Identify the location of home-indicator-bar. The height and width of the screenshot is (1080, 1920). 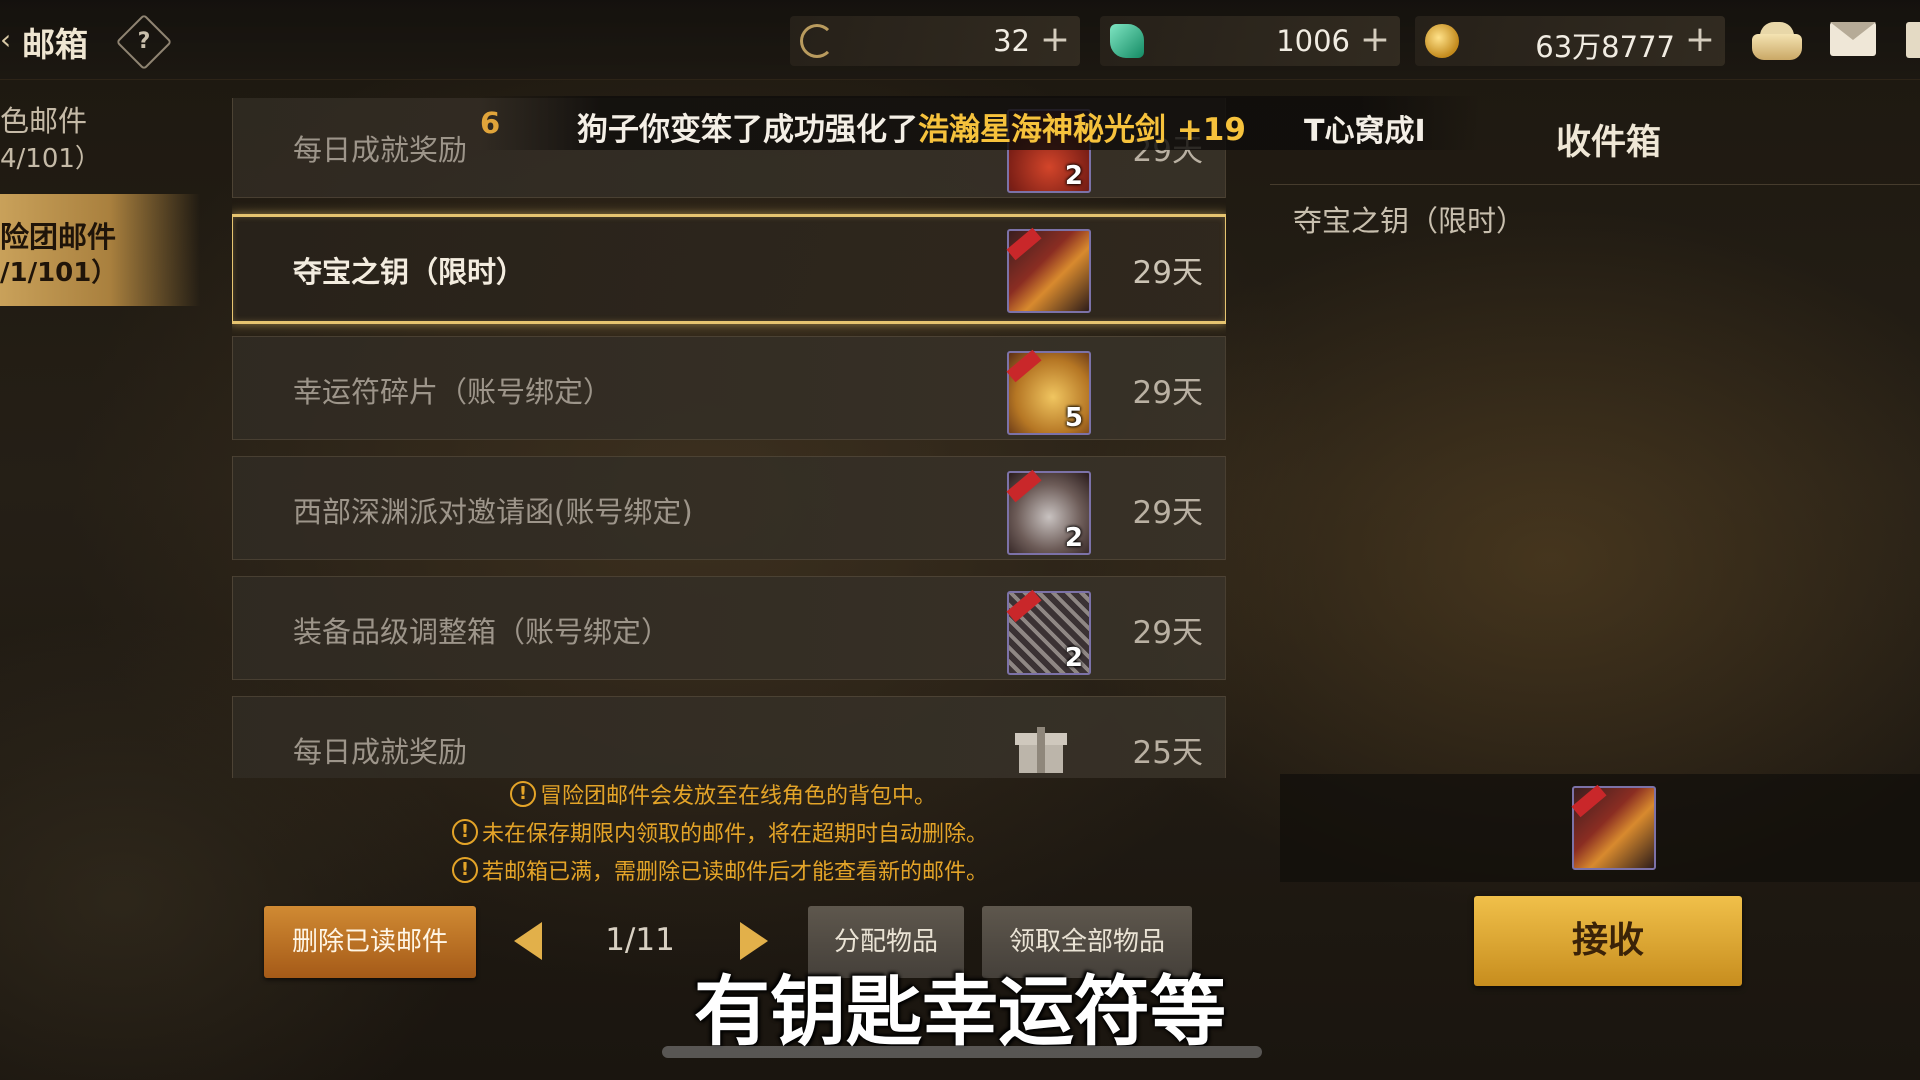
(962, 1052).